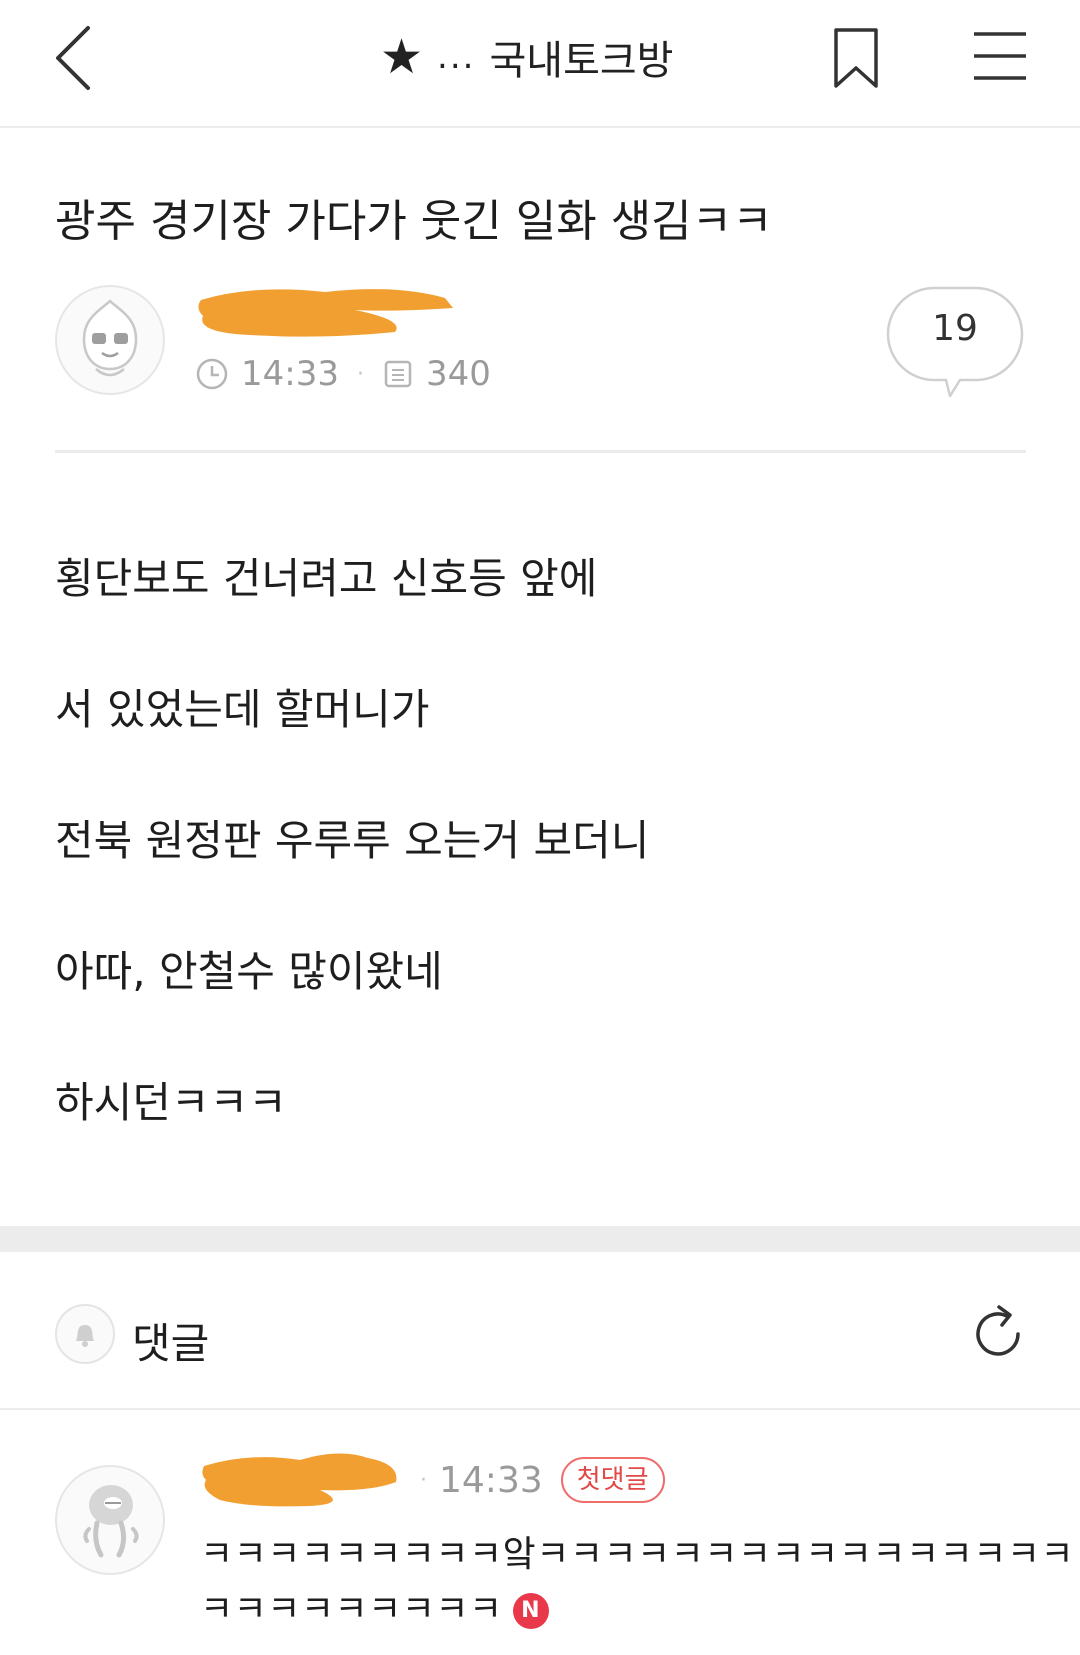 This screenshot has height=1655, width=1080. What do you see at coordinates (540, 451) in the screenshot?
I see `content-divider` at bounding box center [540, 451].